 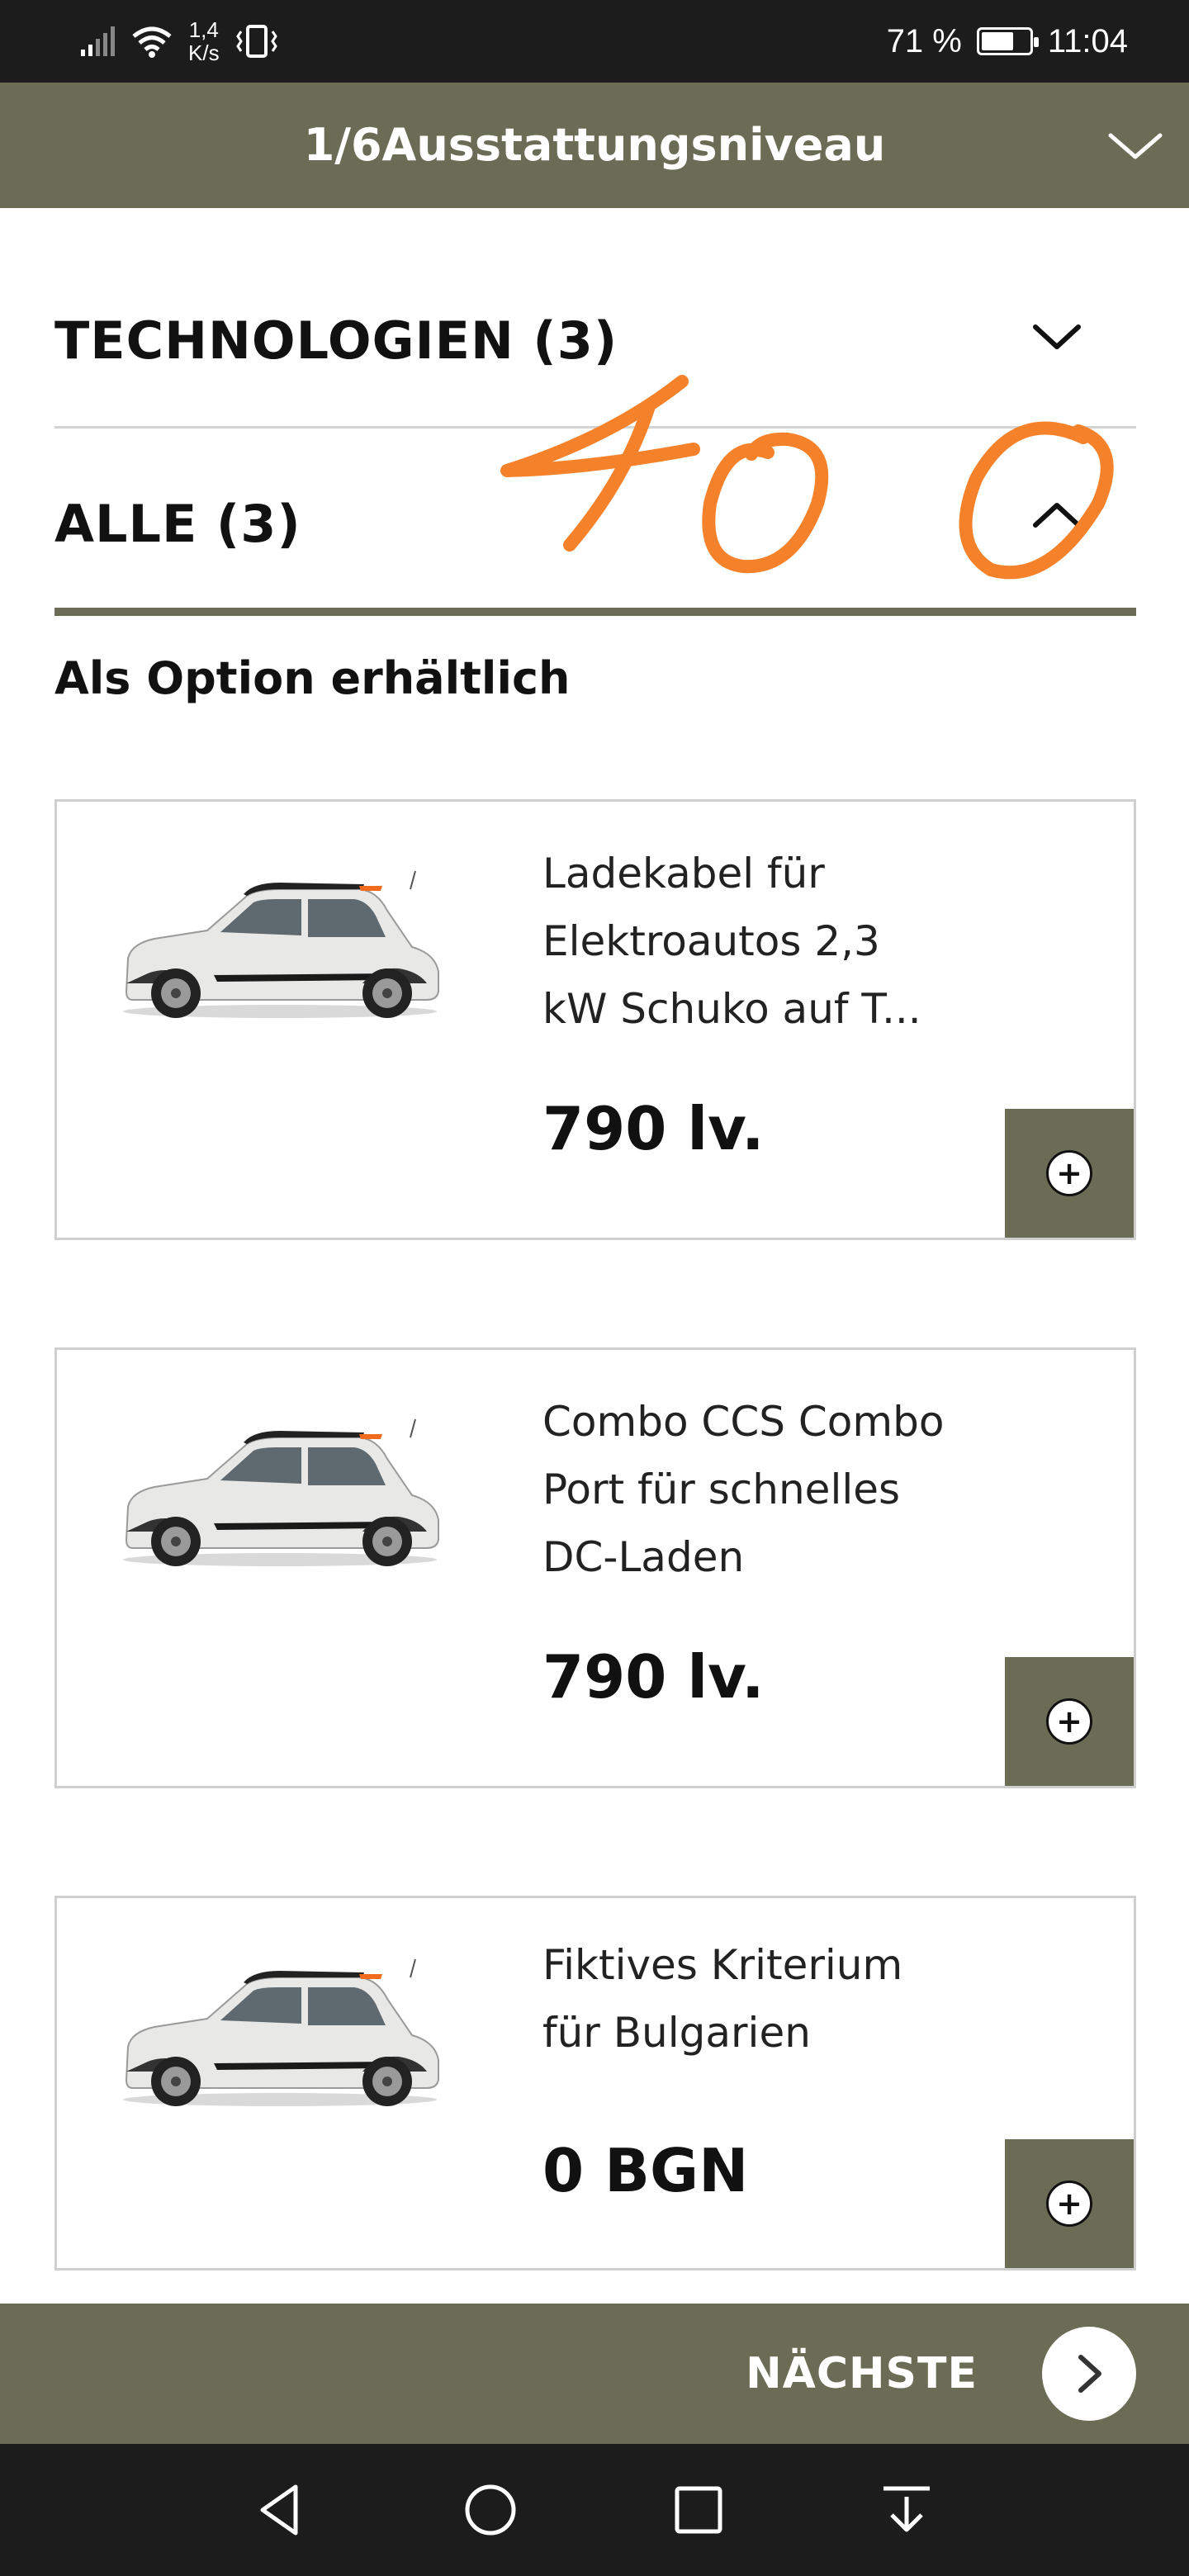 I want to click on status-right: 71 % 11:04, so click(x=1007, y=41).